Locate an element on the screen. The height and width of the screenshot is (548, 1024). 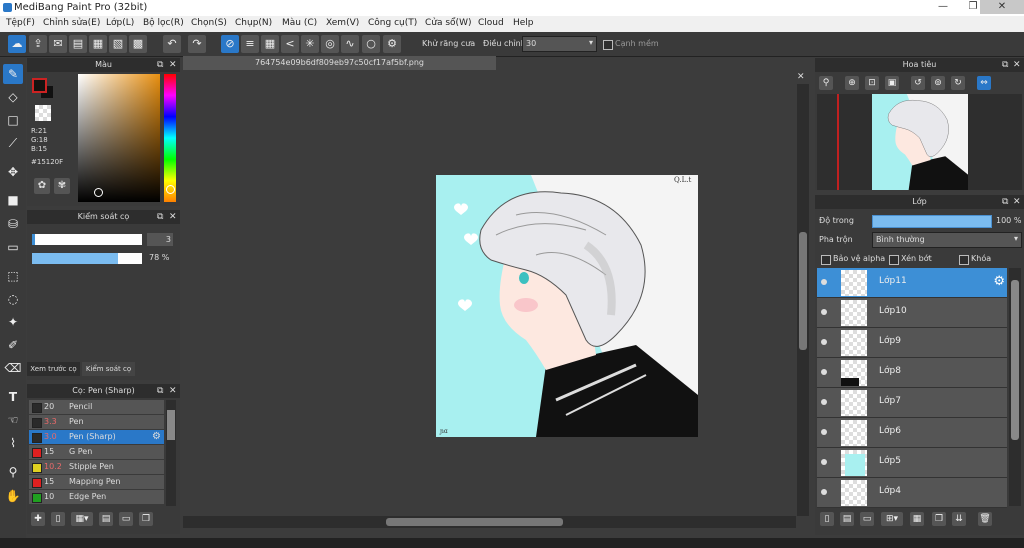
rotate-right-icon: ↻ is located at coordinates (958, 83).